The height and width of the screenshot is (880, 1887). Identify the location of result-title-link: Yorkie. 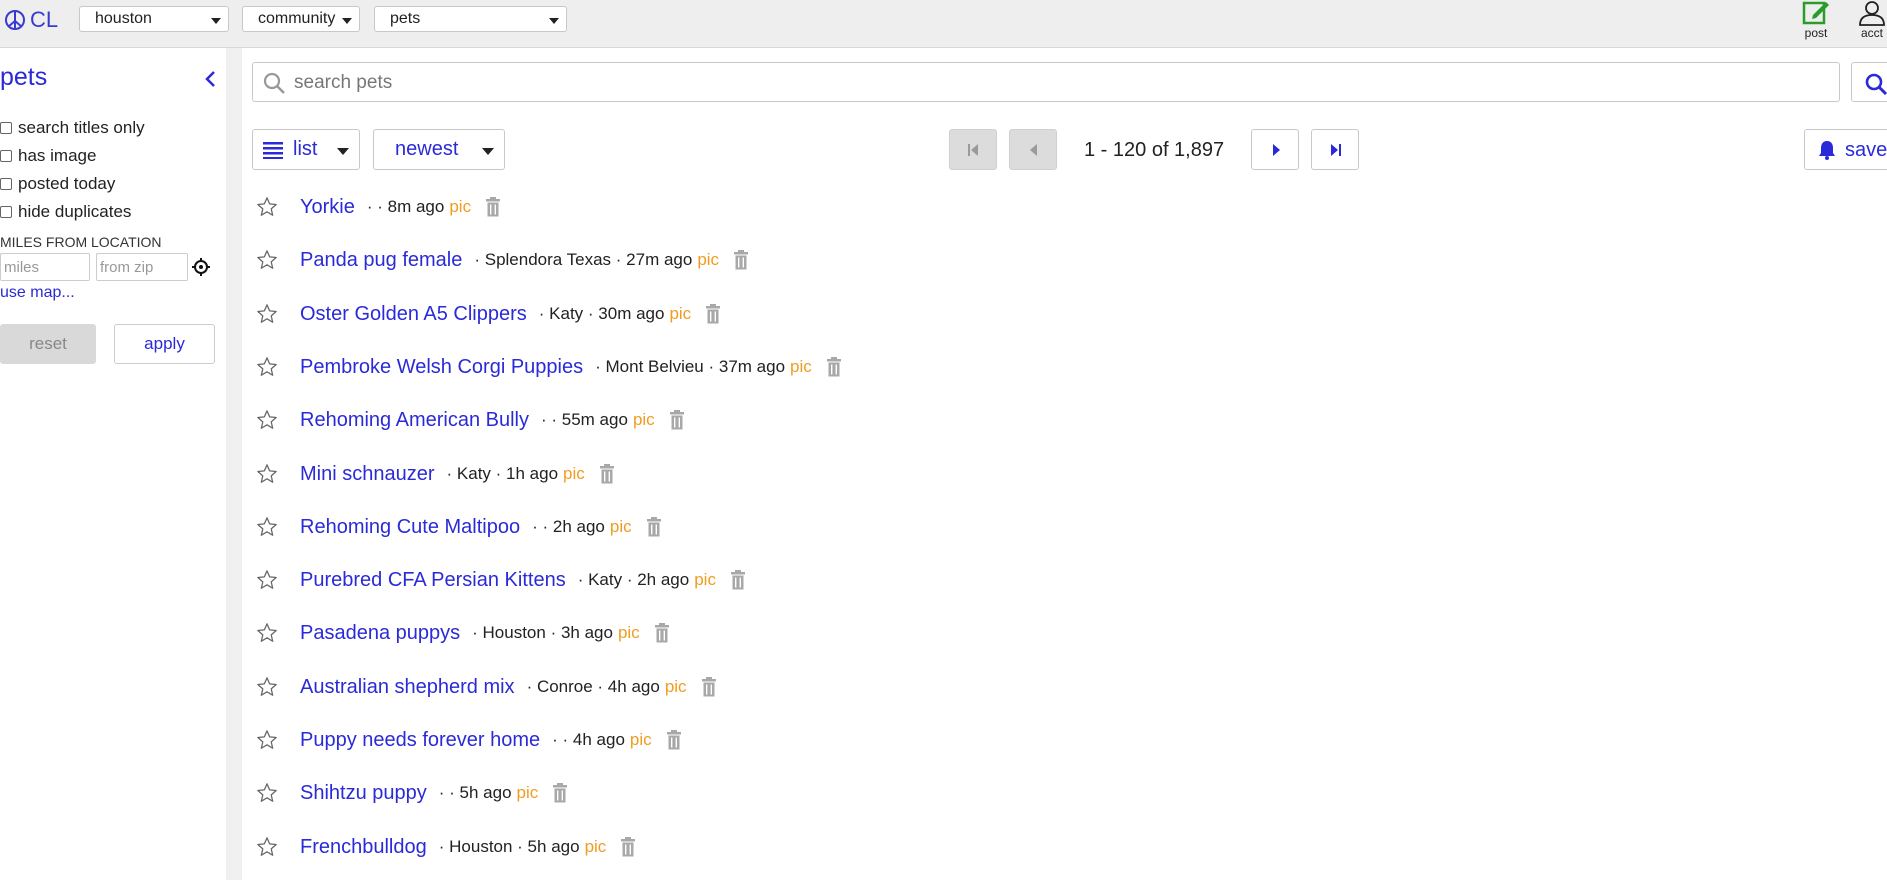
(327, 207).